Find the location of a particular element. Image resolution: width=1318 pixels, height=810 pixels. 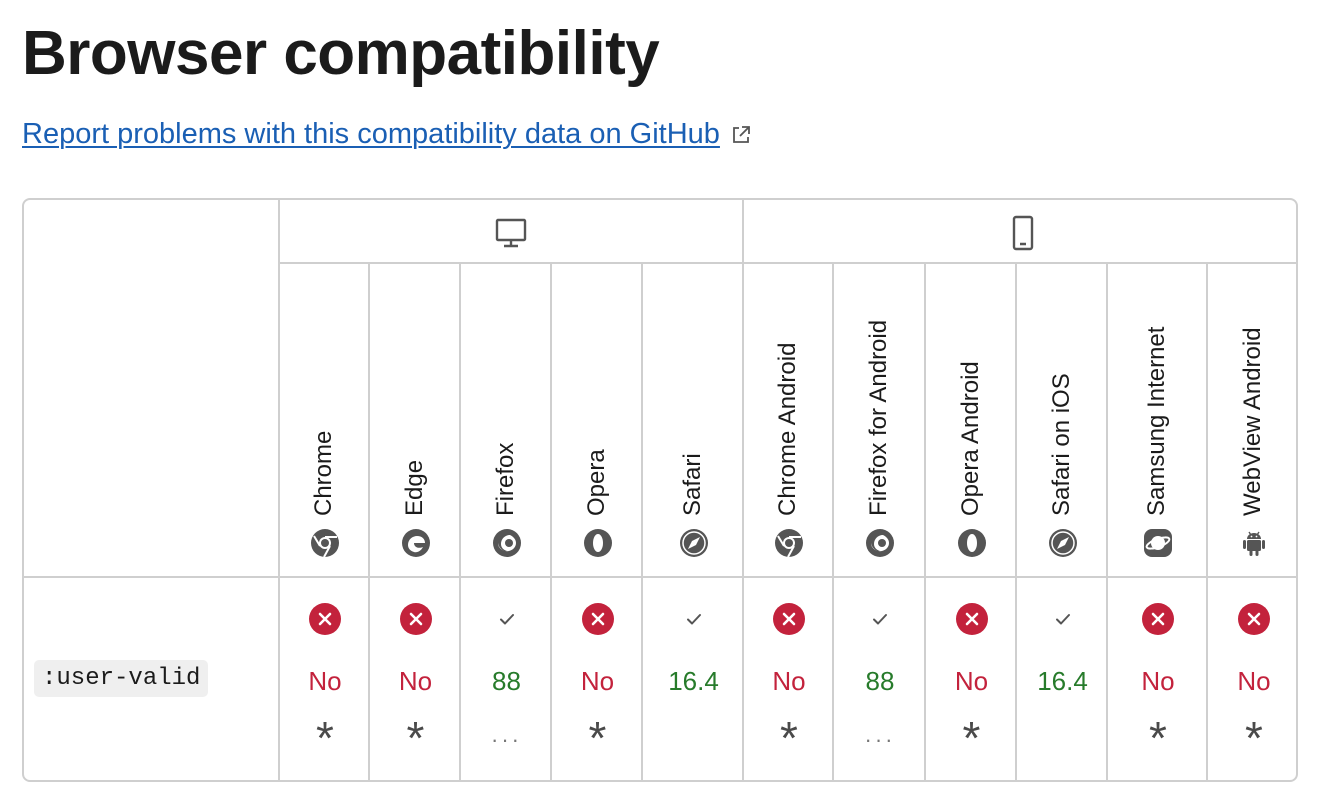

support-cell-samsung-internet: No * is located at coordinates (1158, 680).